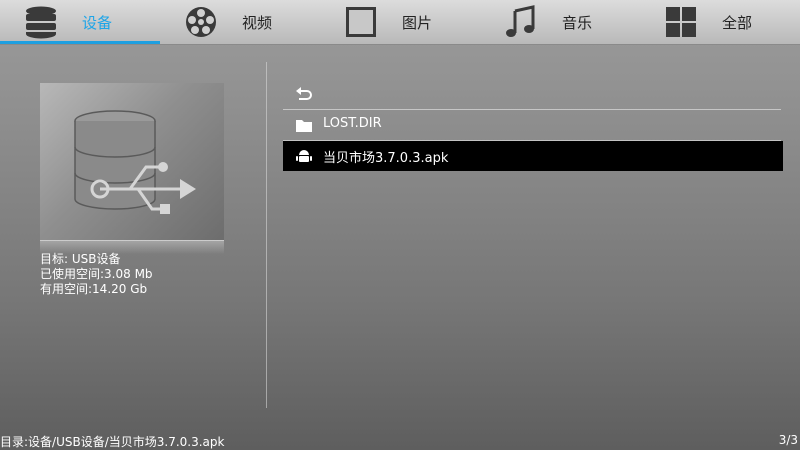 The image size is (800, 450). What do you see at coordinates (417, 23) in the screenshot?
I see `tab-label: 图片` at bounding box center [417, 23].